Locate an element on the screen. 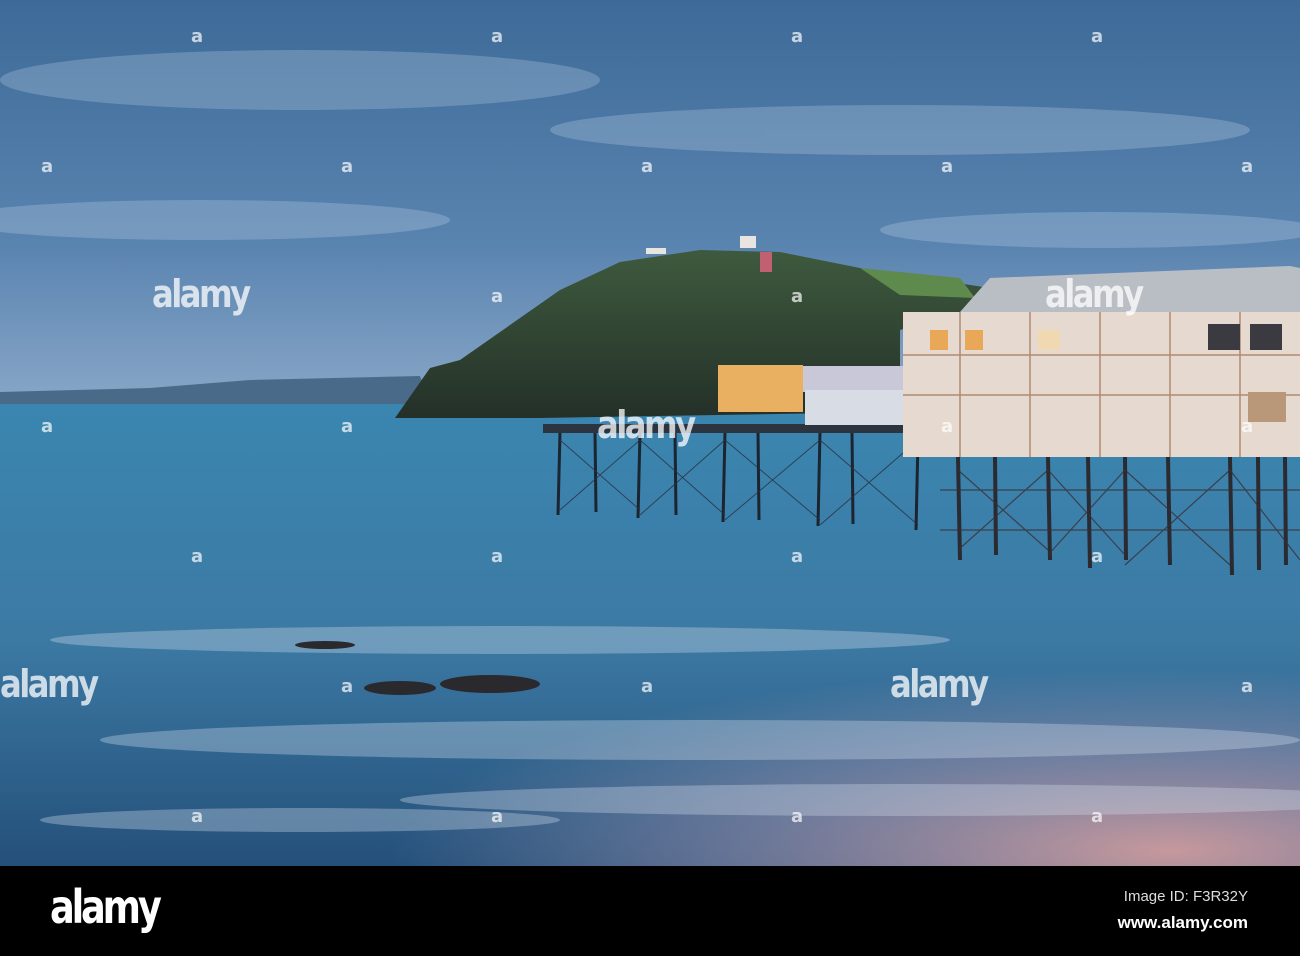  footer-bar: alamy Image ID: F3R32Y www.alamy.com is located at coordinates (650, 911).